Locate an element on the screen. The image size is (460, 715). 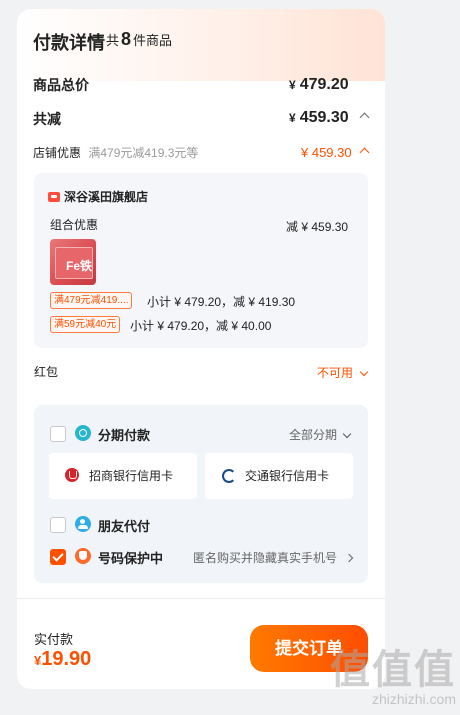
friend-pay-icon is located at coordinates (83, 524).